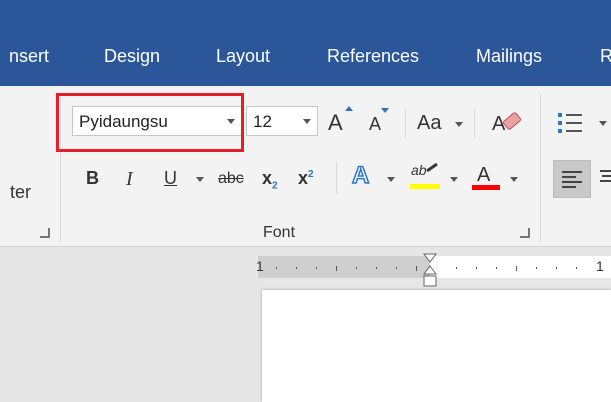 Image resolution: width=611 pixels, height=402 pixels. I want to click on tab-insert: nsert, so click(29, 56).